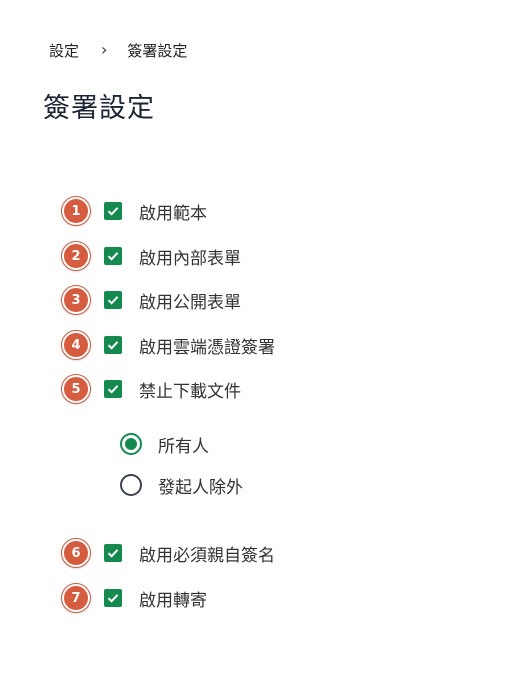 The width and height of the screenshot is (525, 675). What do you see at coordinates (173, 213) in the screenshot?
I see `enable-templates-label: 啟用範本` at bounding box center [173, 213].